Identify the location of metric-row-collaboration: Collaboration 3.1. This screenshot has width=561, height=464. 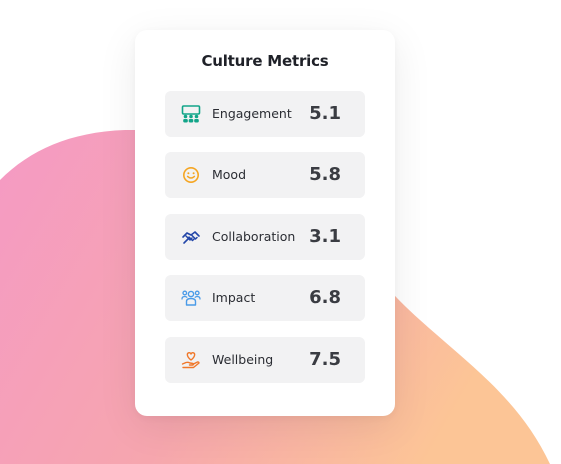
(265, 237).